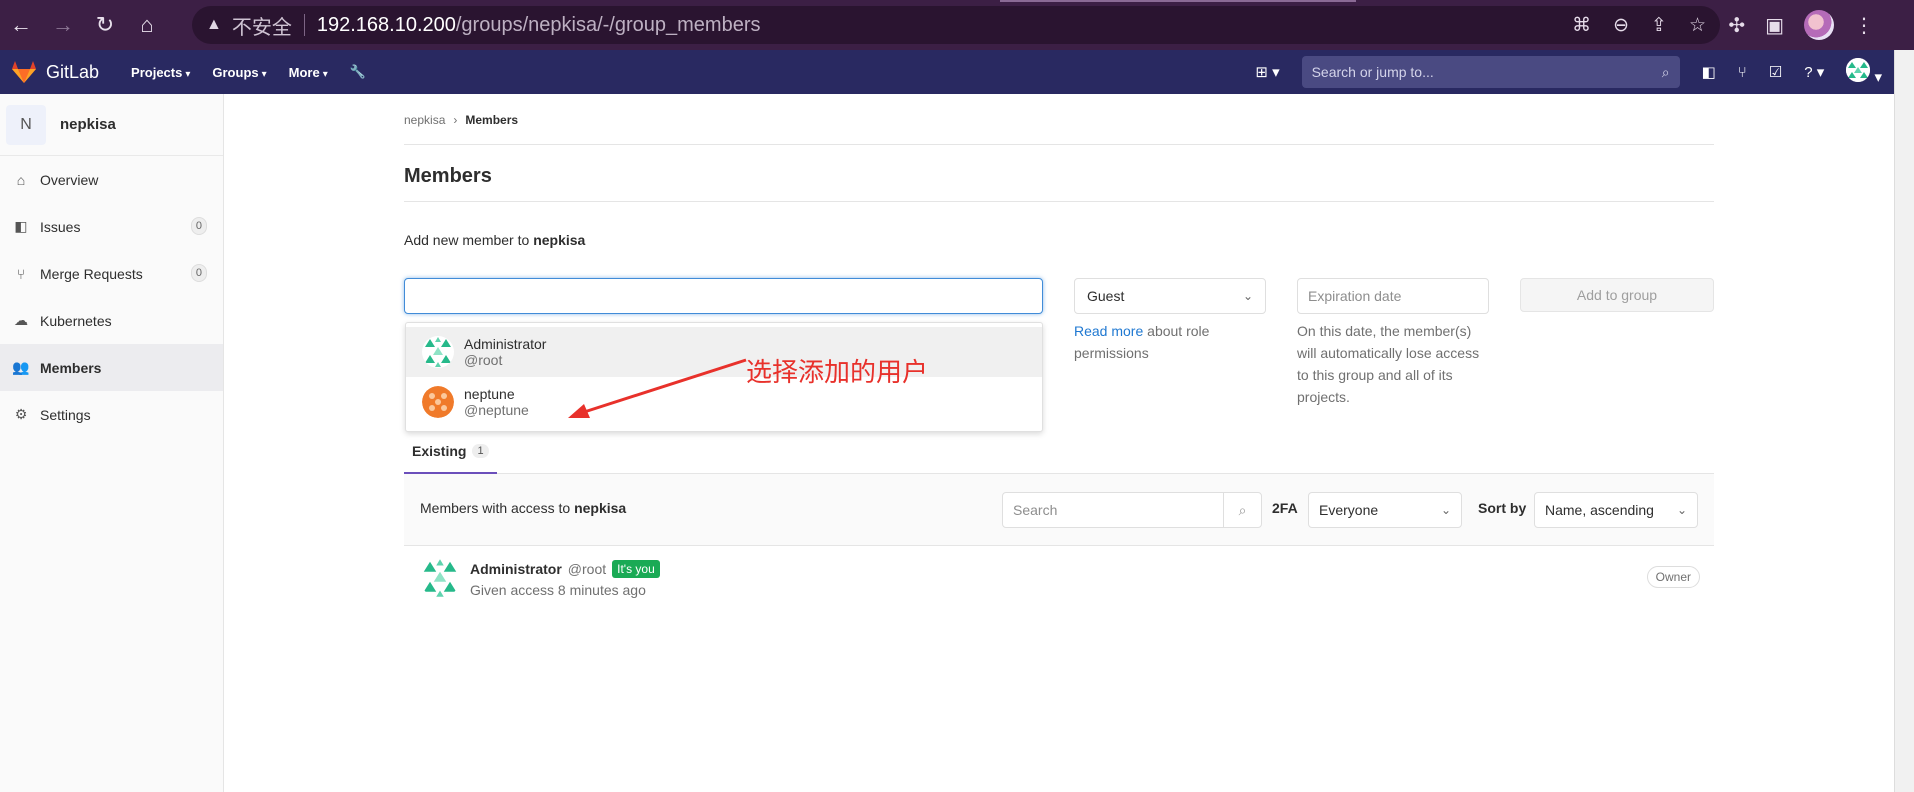  I want to click on help-icon: ? ▾, so click(1814, 72).